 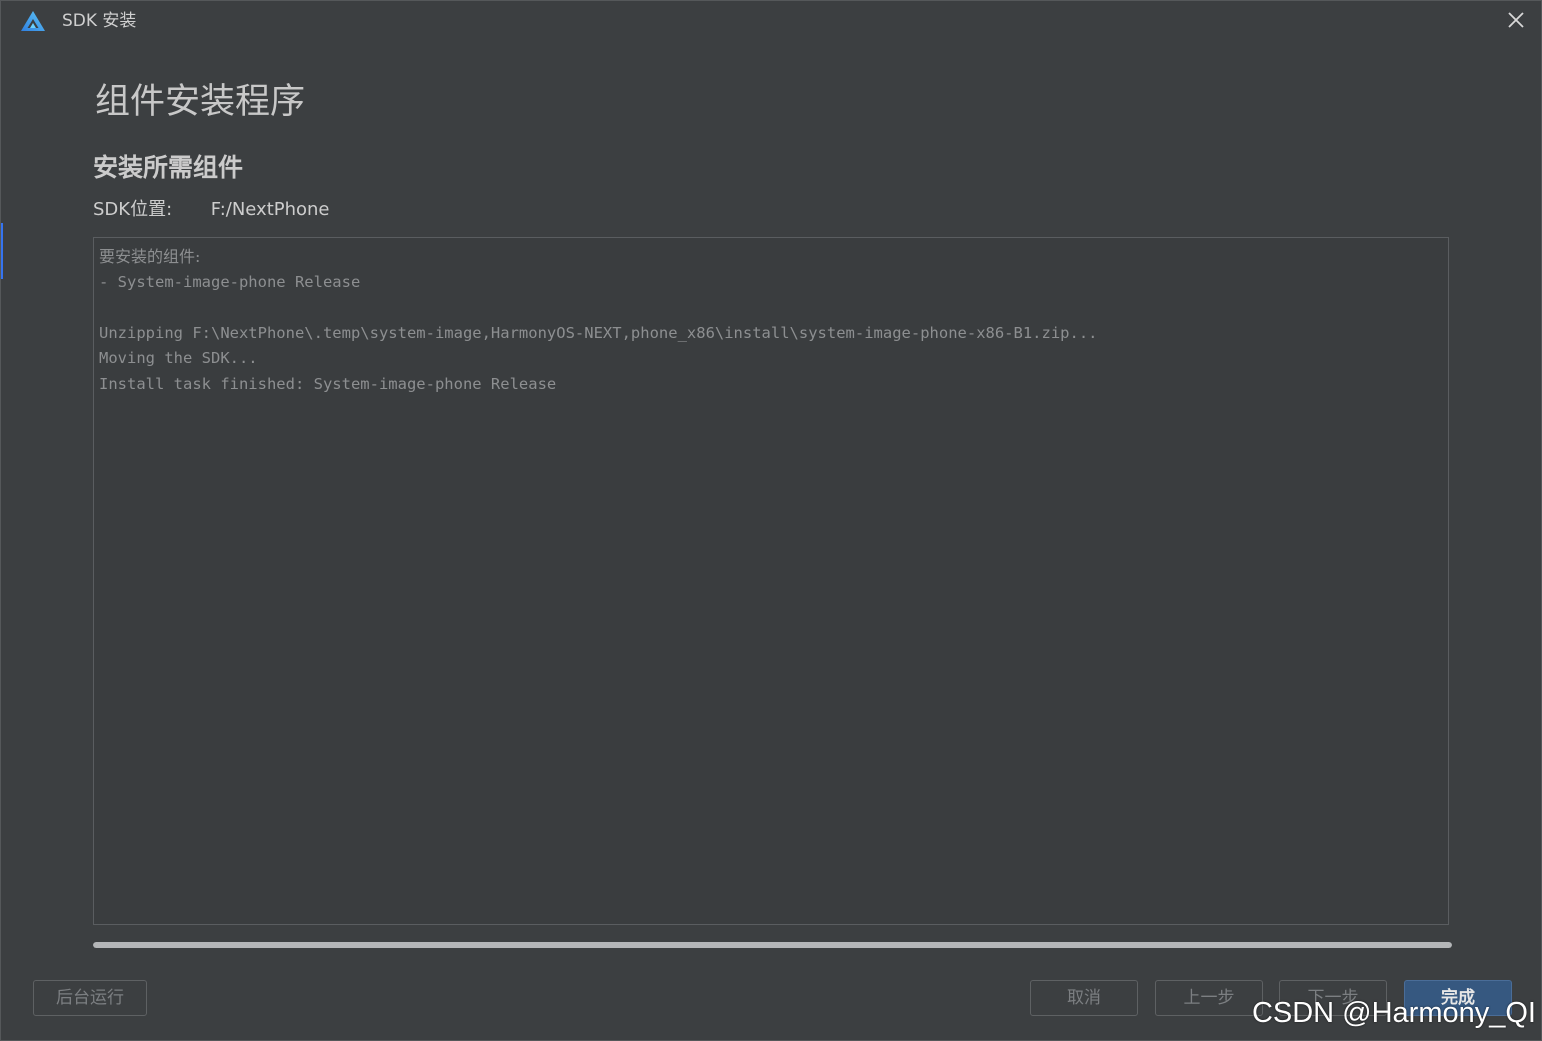 I want to click on harmony-logo-icon, so click(x=33, y=21).